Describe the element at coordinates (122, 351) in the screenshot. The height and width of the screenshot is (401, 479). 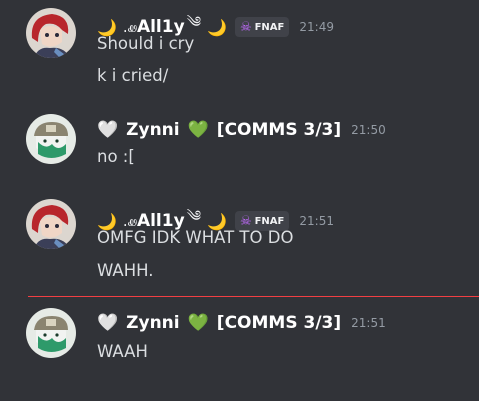
I see `message-text: WAAH` at that location.